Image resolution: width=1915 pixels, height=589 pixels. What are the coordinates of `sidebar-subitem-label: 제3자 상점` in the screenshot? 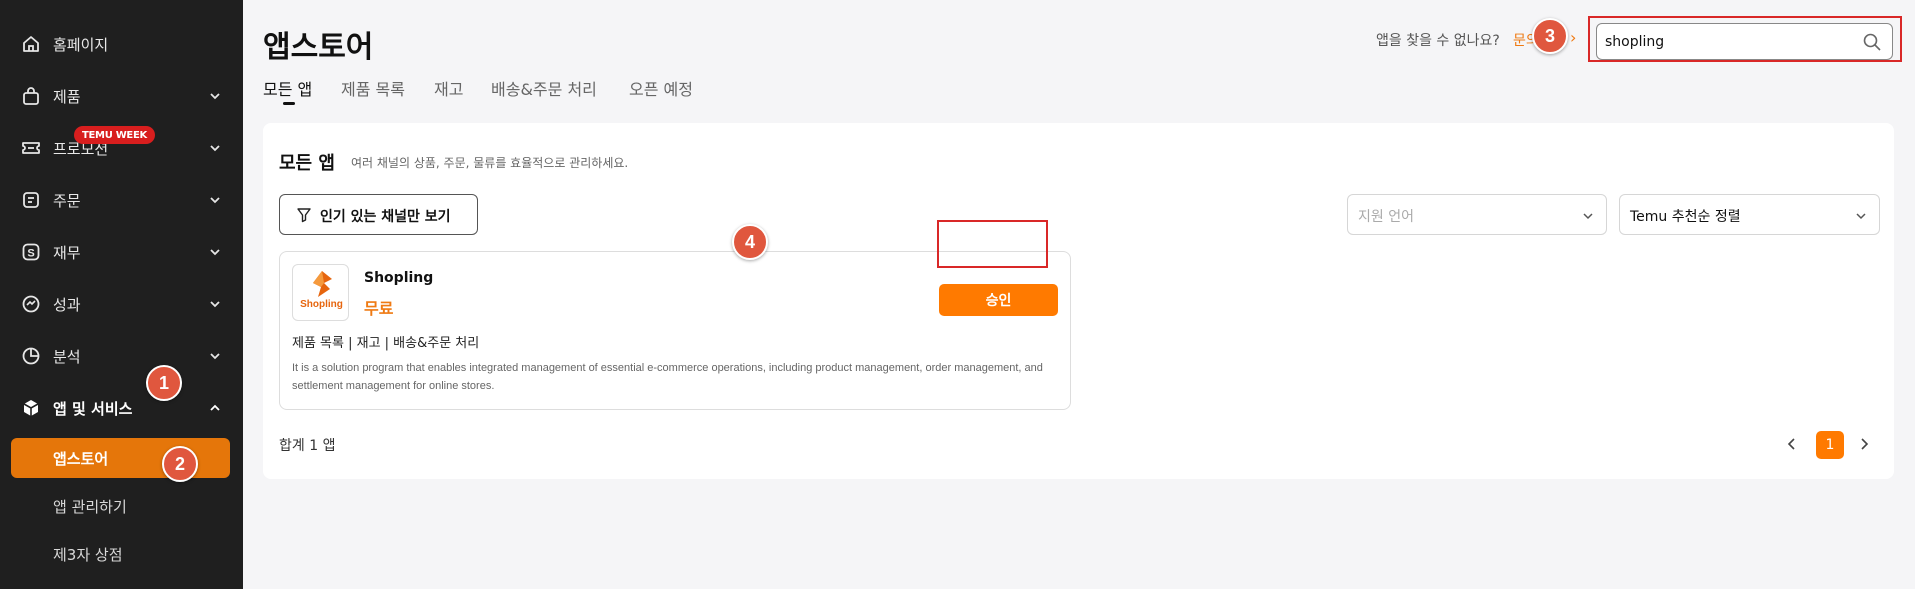 It's located at (88, 554).